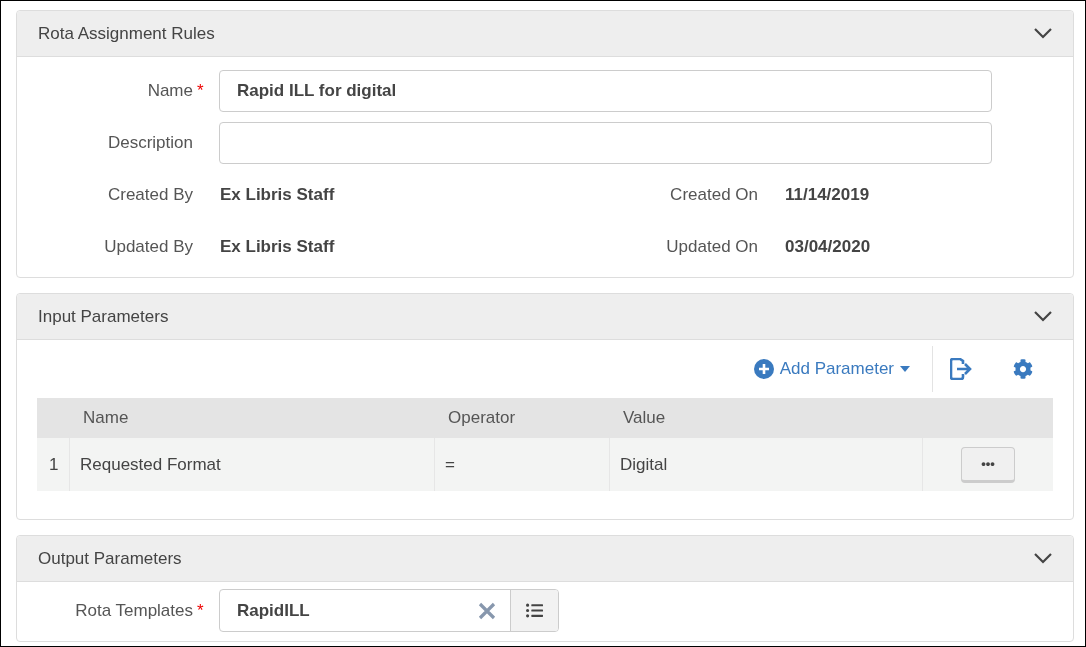 Image resolution: width=1086 pixels, height=647 pixels. Describe the element at coordinates (714, 195) in the screenshot. I see `field-label: Created On` at that location.